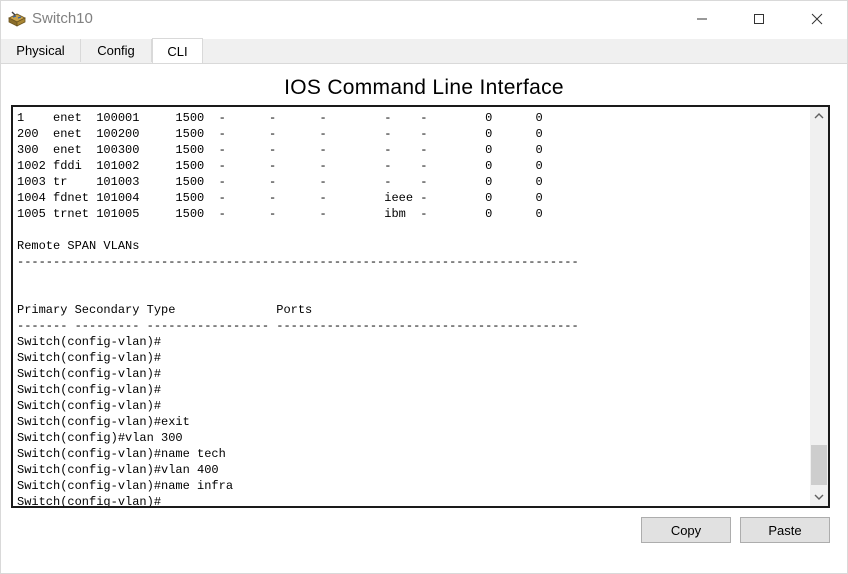  I want to click on copy-button: Copy, so click(686, 530).